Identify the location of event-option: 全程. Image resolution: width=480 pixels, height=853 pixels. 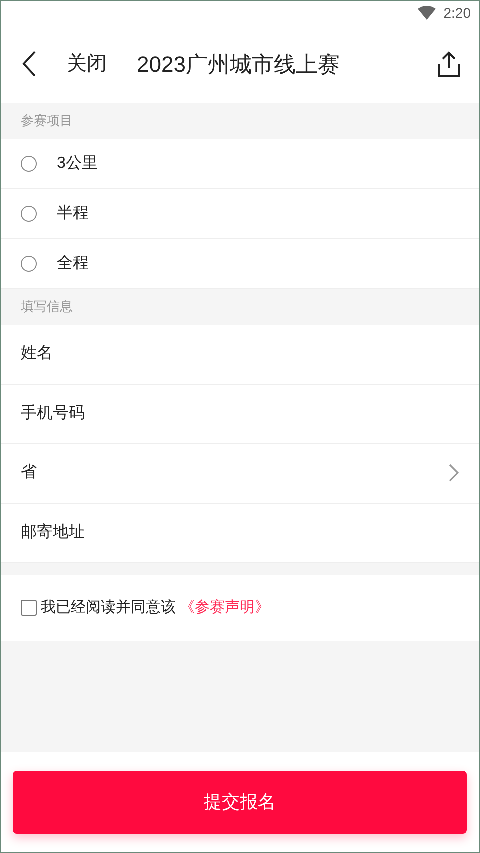
(240, 264).